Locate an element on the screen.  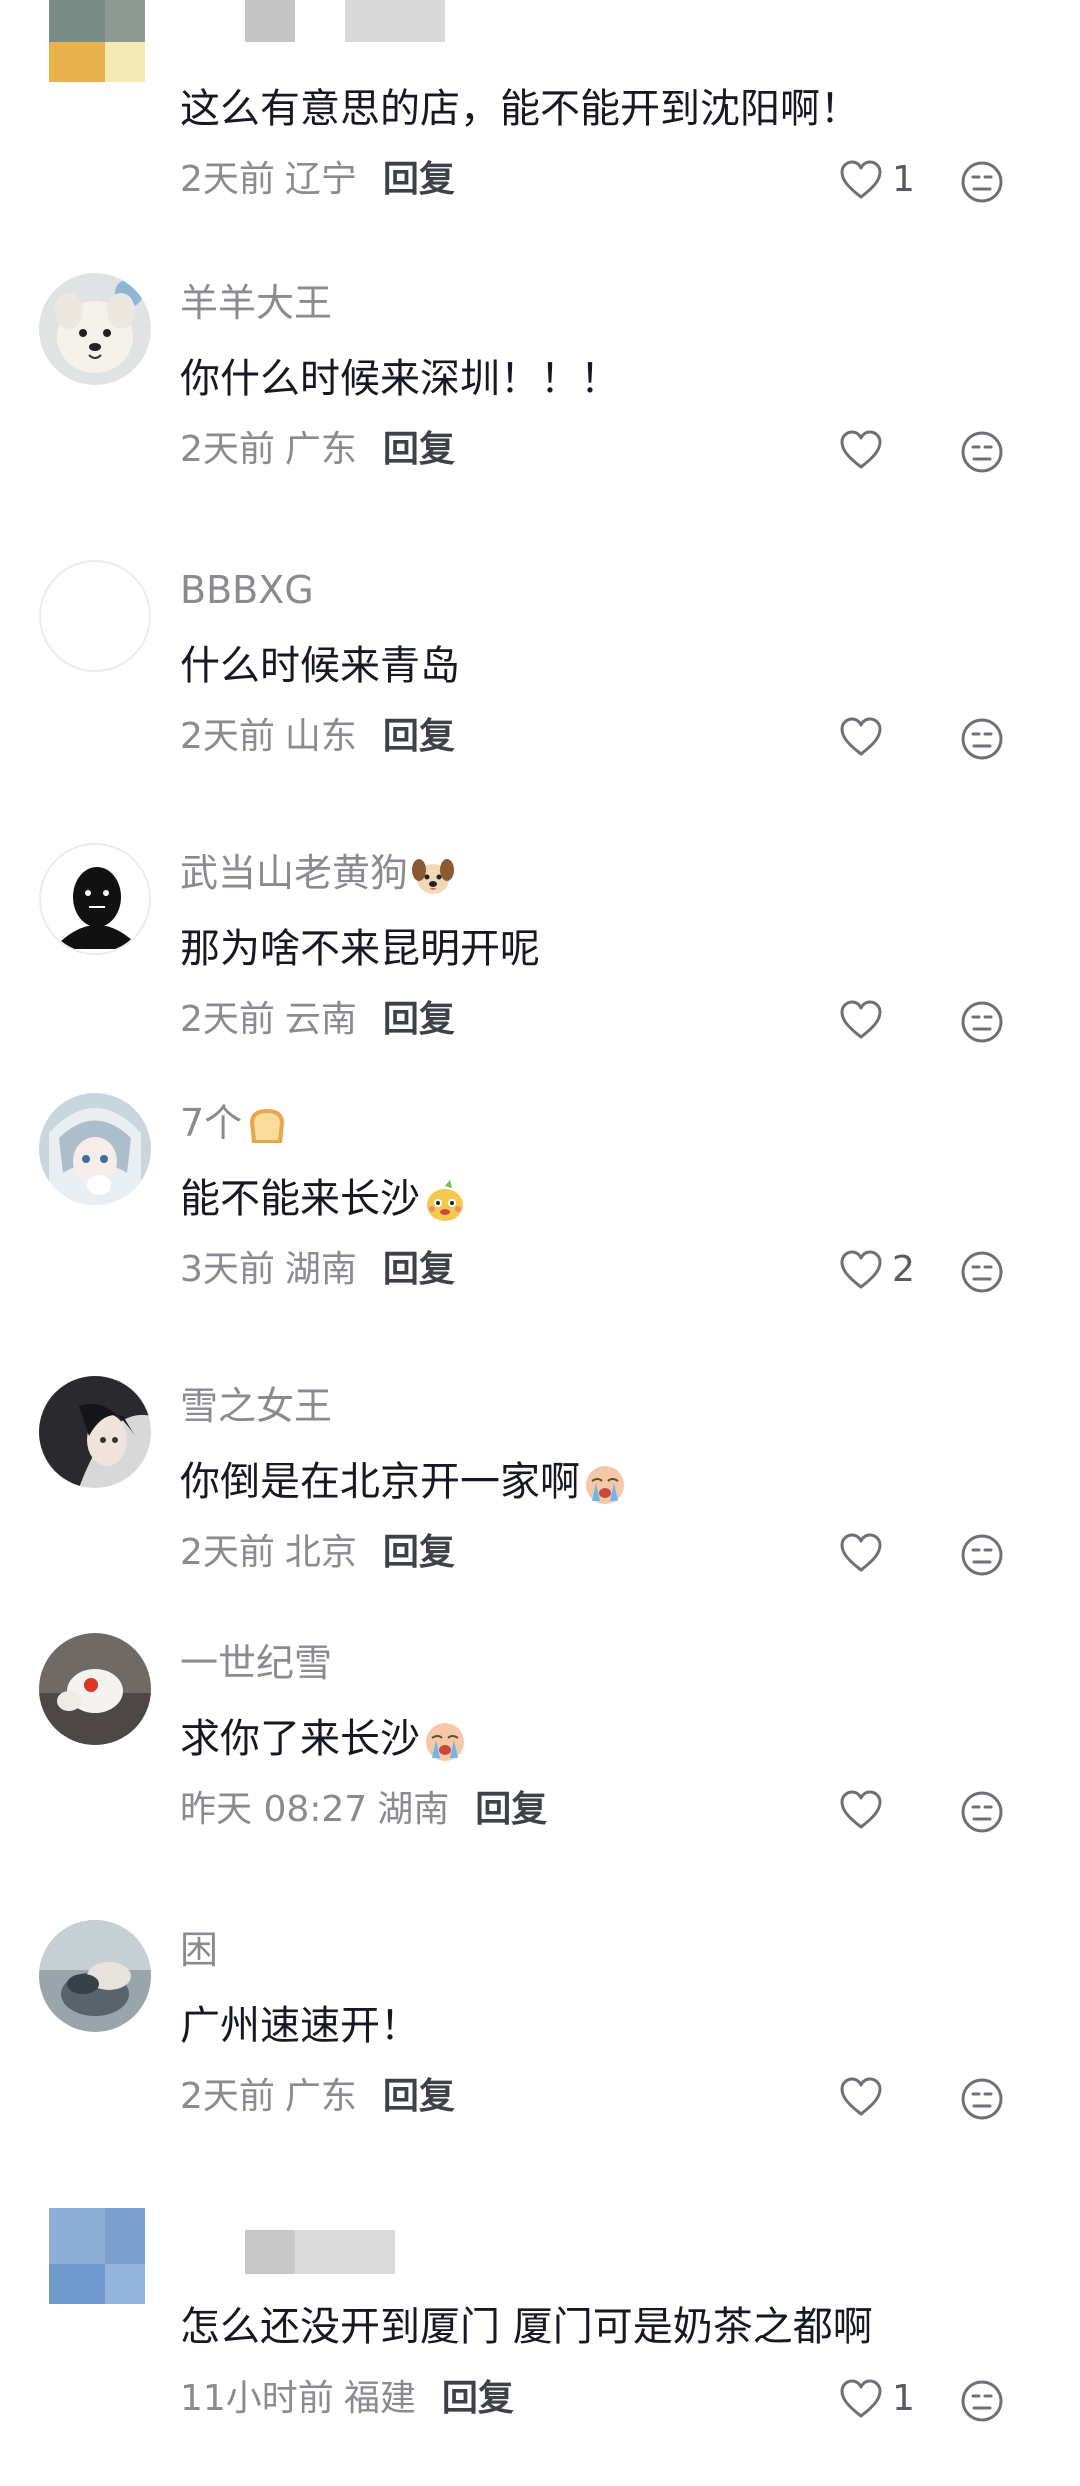
comment-location: 山东 is located at coordinates (320, 736).